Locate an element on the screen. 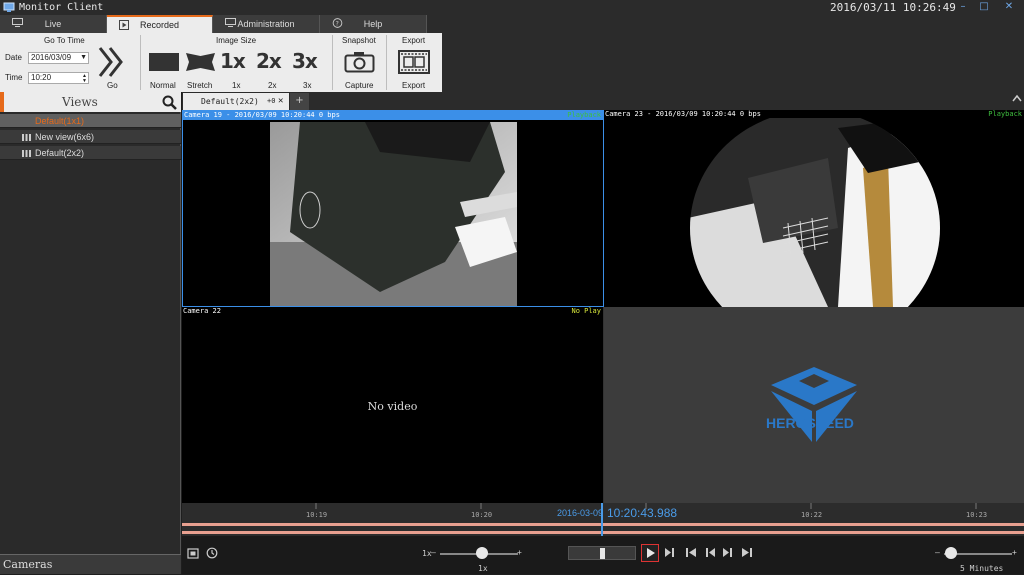 Image resolution: width=1024 pixels, height=575 pixels. next-segment-icon is located at coordinates (727, 552).